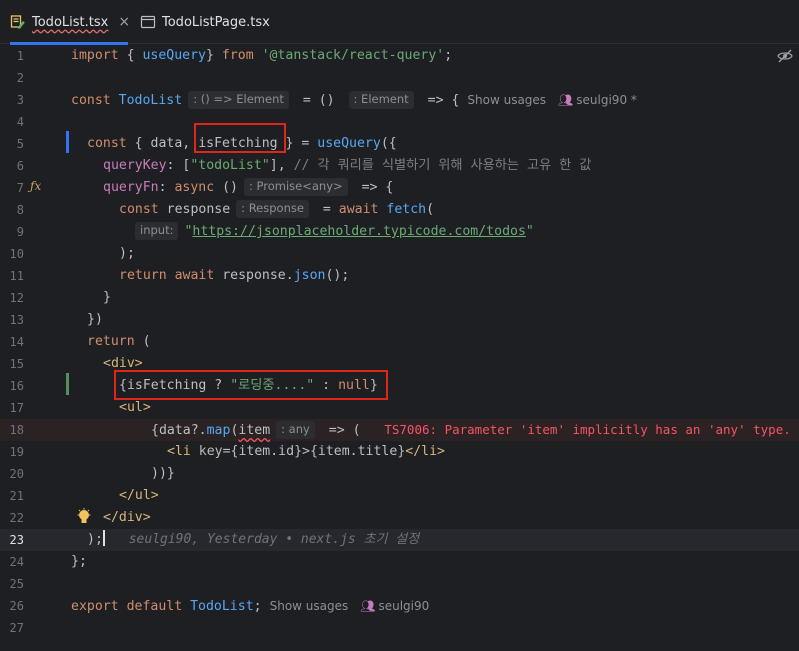 The image size is (799, 651). I want to click on line-number: 21, so click(16, 496).